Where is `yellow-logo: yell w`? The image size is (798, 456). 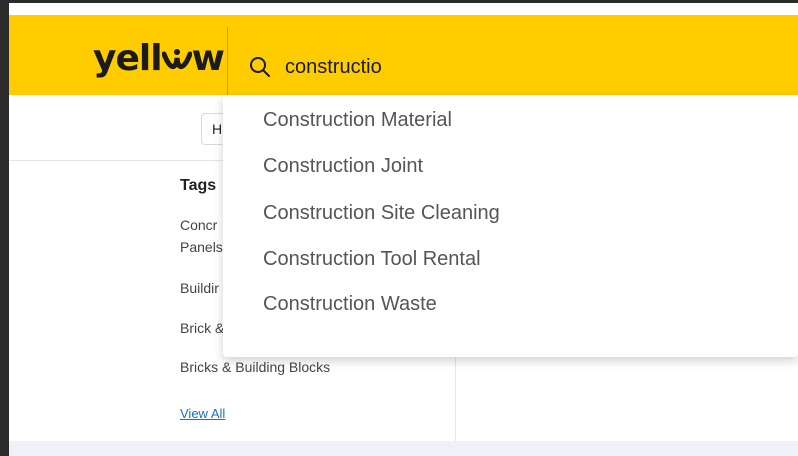 yellow-logo: yell w is located at coordinates (159, 58).